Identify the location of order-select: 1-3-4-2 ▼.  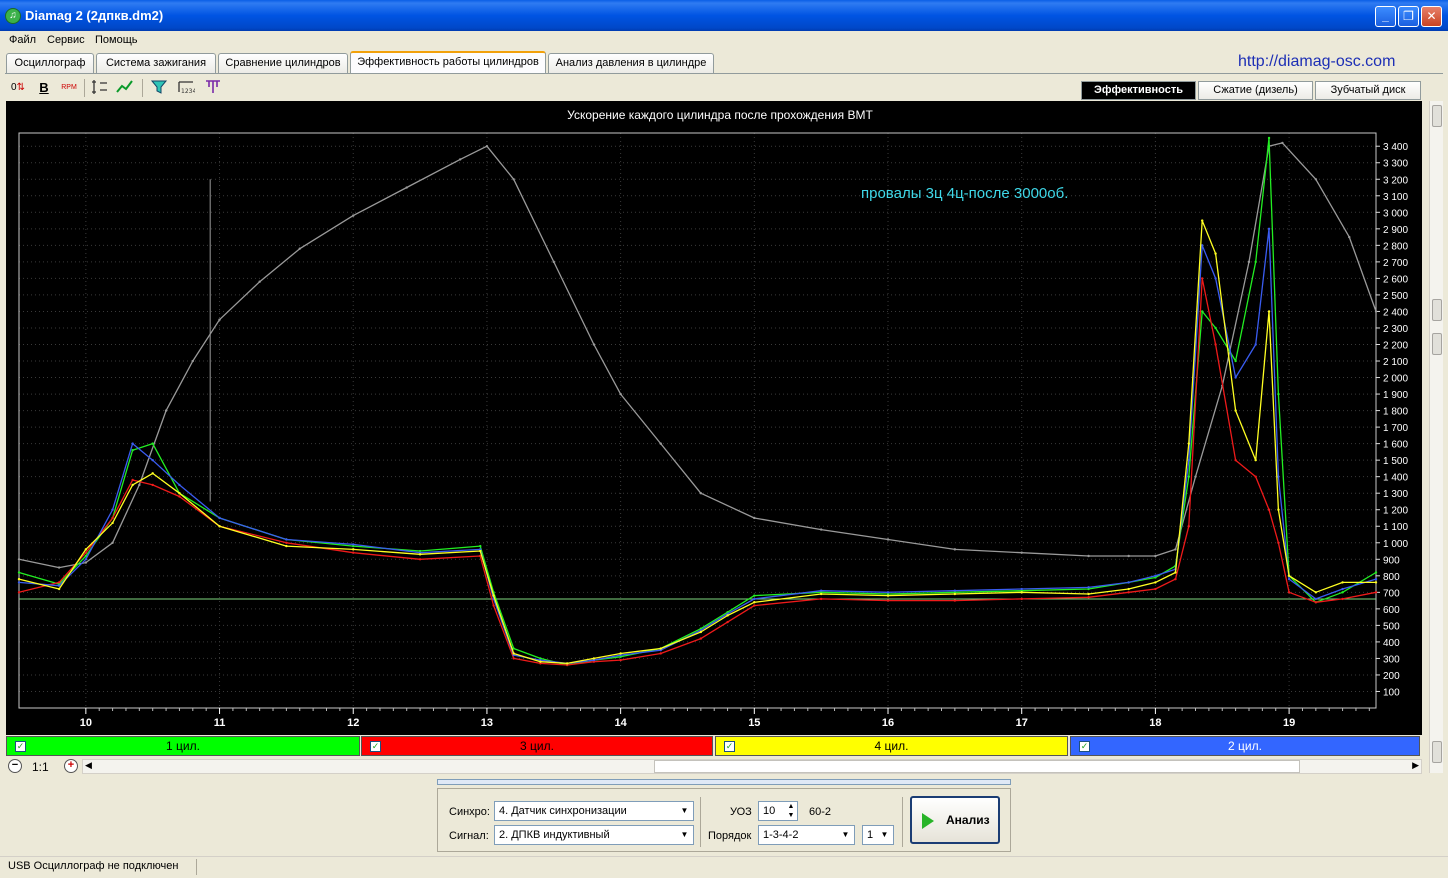
(806, 835).